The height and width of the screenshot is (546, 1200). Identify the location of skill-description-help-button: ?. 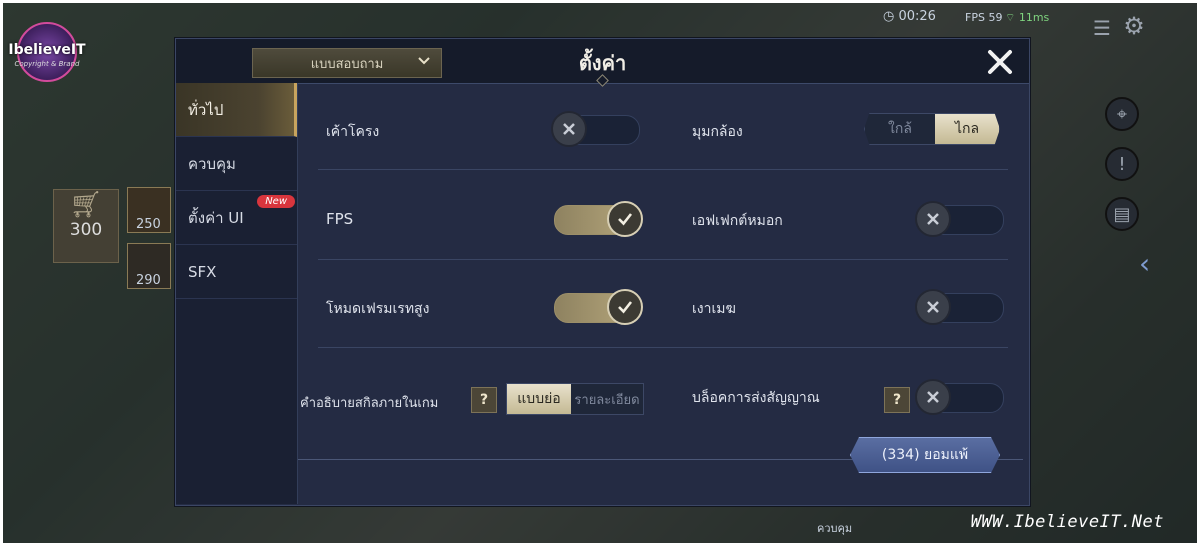
(484, 400).